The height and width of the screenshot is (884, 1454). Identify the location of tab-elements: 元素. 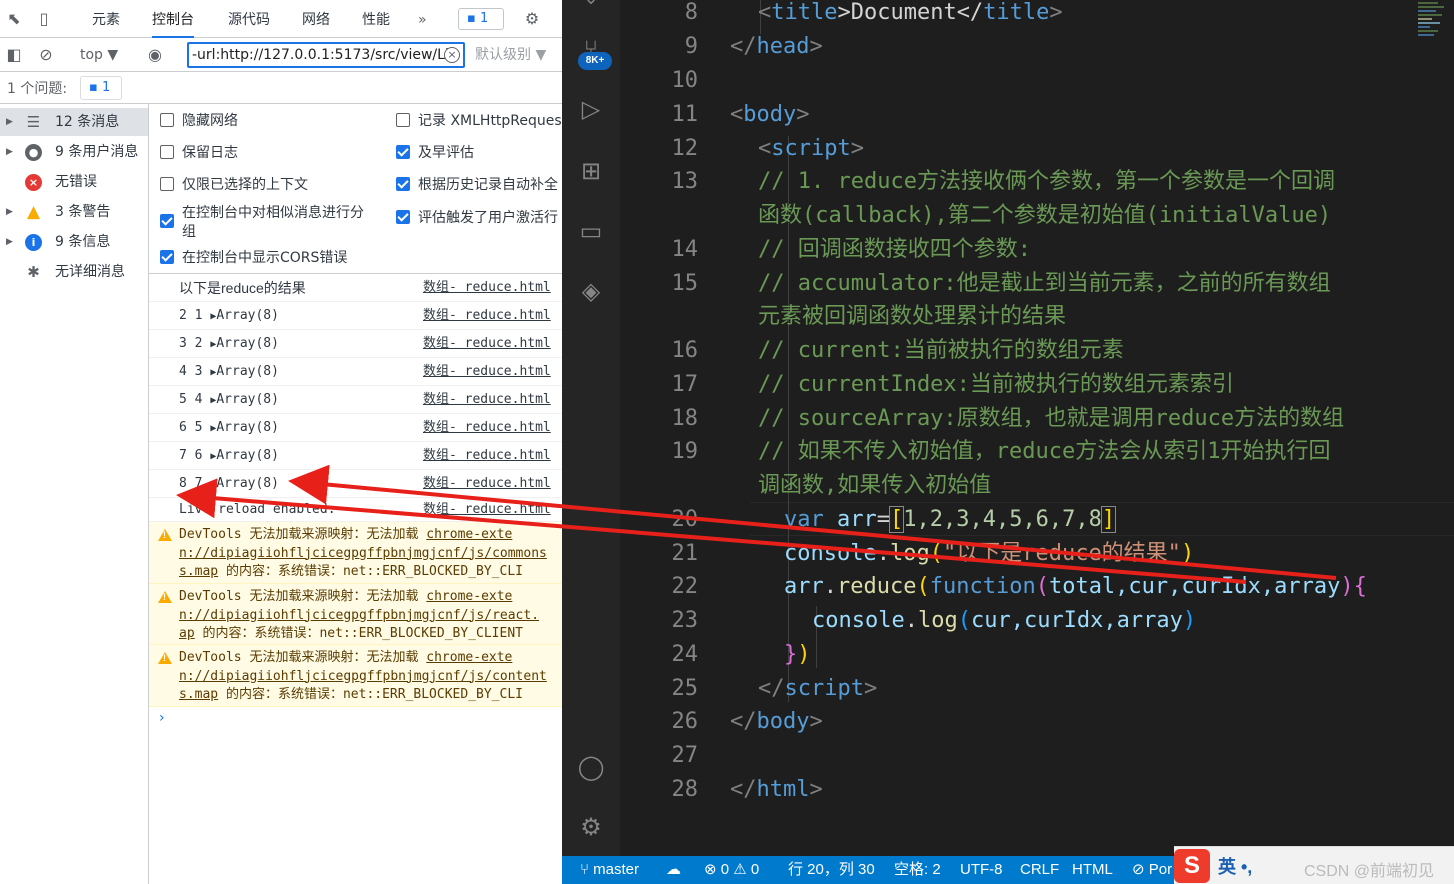
(106, 19).